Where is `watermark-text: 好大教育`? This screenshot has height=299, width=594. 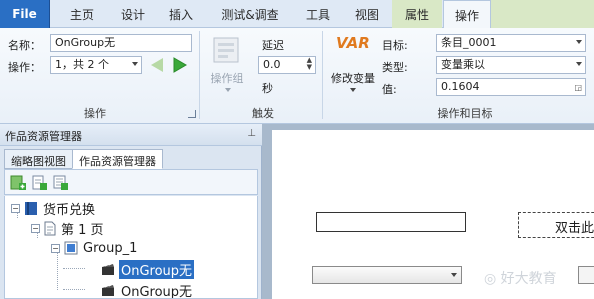
watermark-text: 好大教育 is located at coordinates (528, 279).